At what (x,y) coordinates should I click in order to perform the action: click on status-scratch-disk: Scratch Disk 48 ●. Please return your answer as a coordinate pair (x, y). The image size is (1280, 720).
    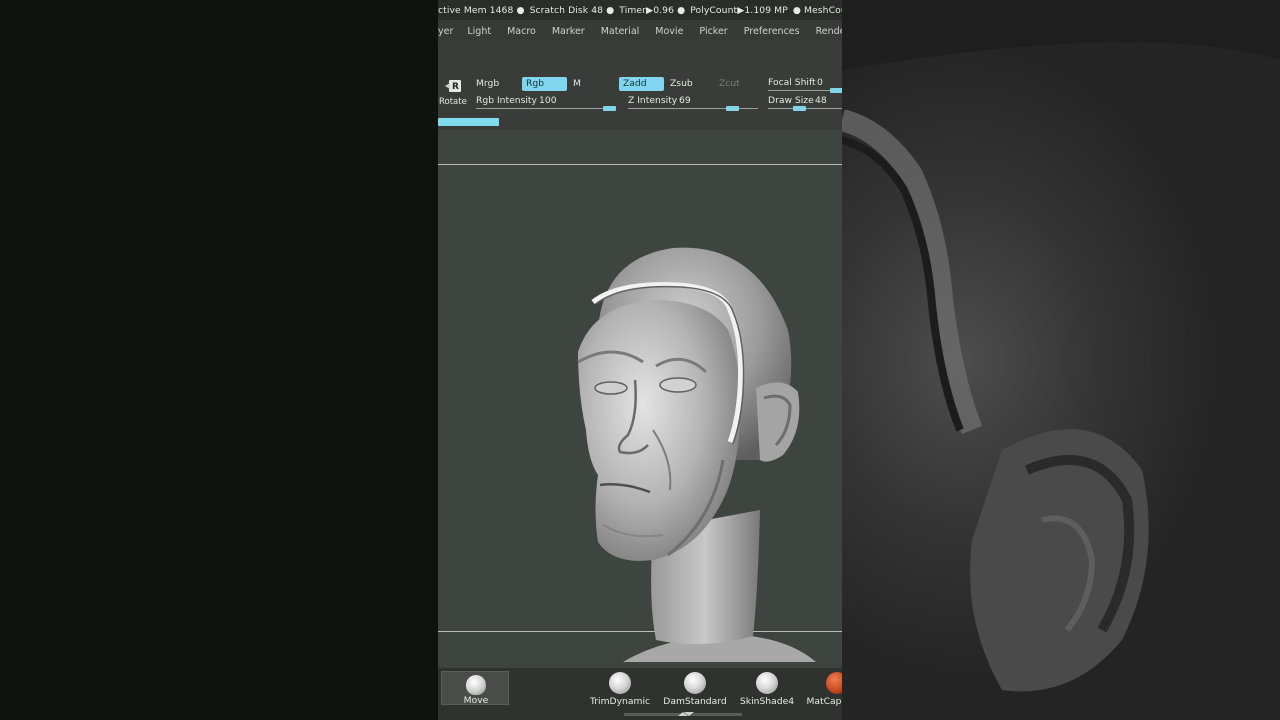
    Looking at the image, I should click on (572, 10).